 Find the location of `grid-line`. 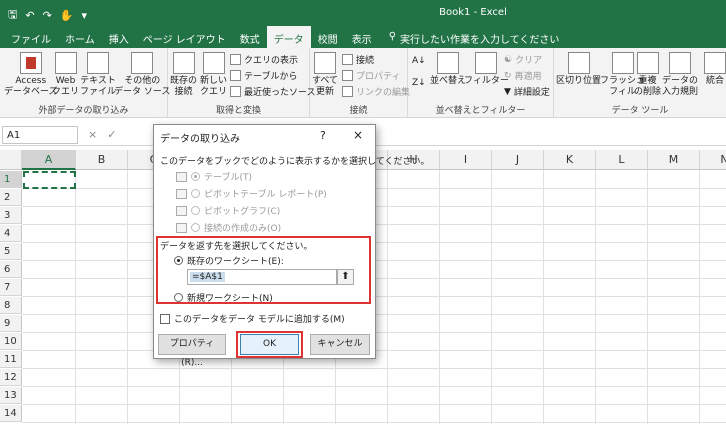

grid-line is located at coordinates (374, 368).